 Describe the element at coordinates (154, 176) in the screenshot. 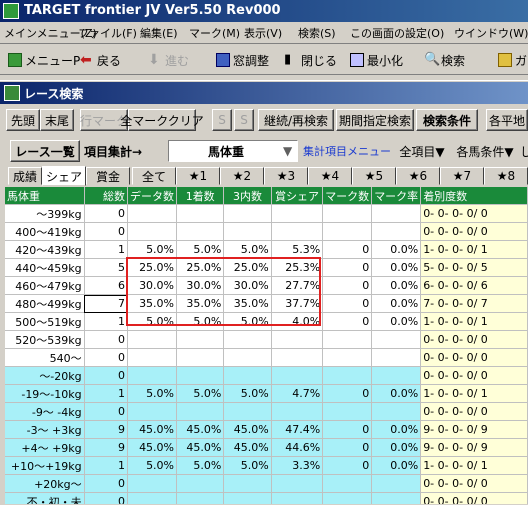

I see `tab-all: 全て` at that location.